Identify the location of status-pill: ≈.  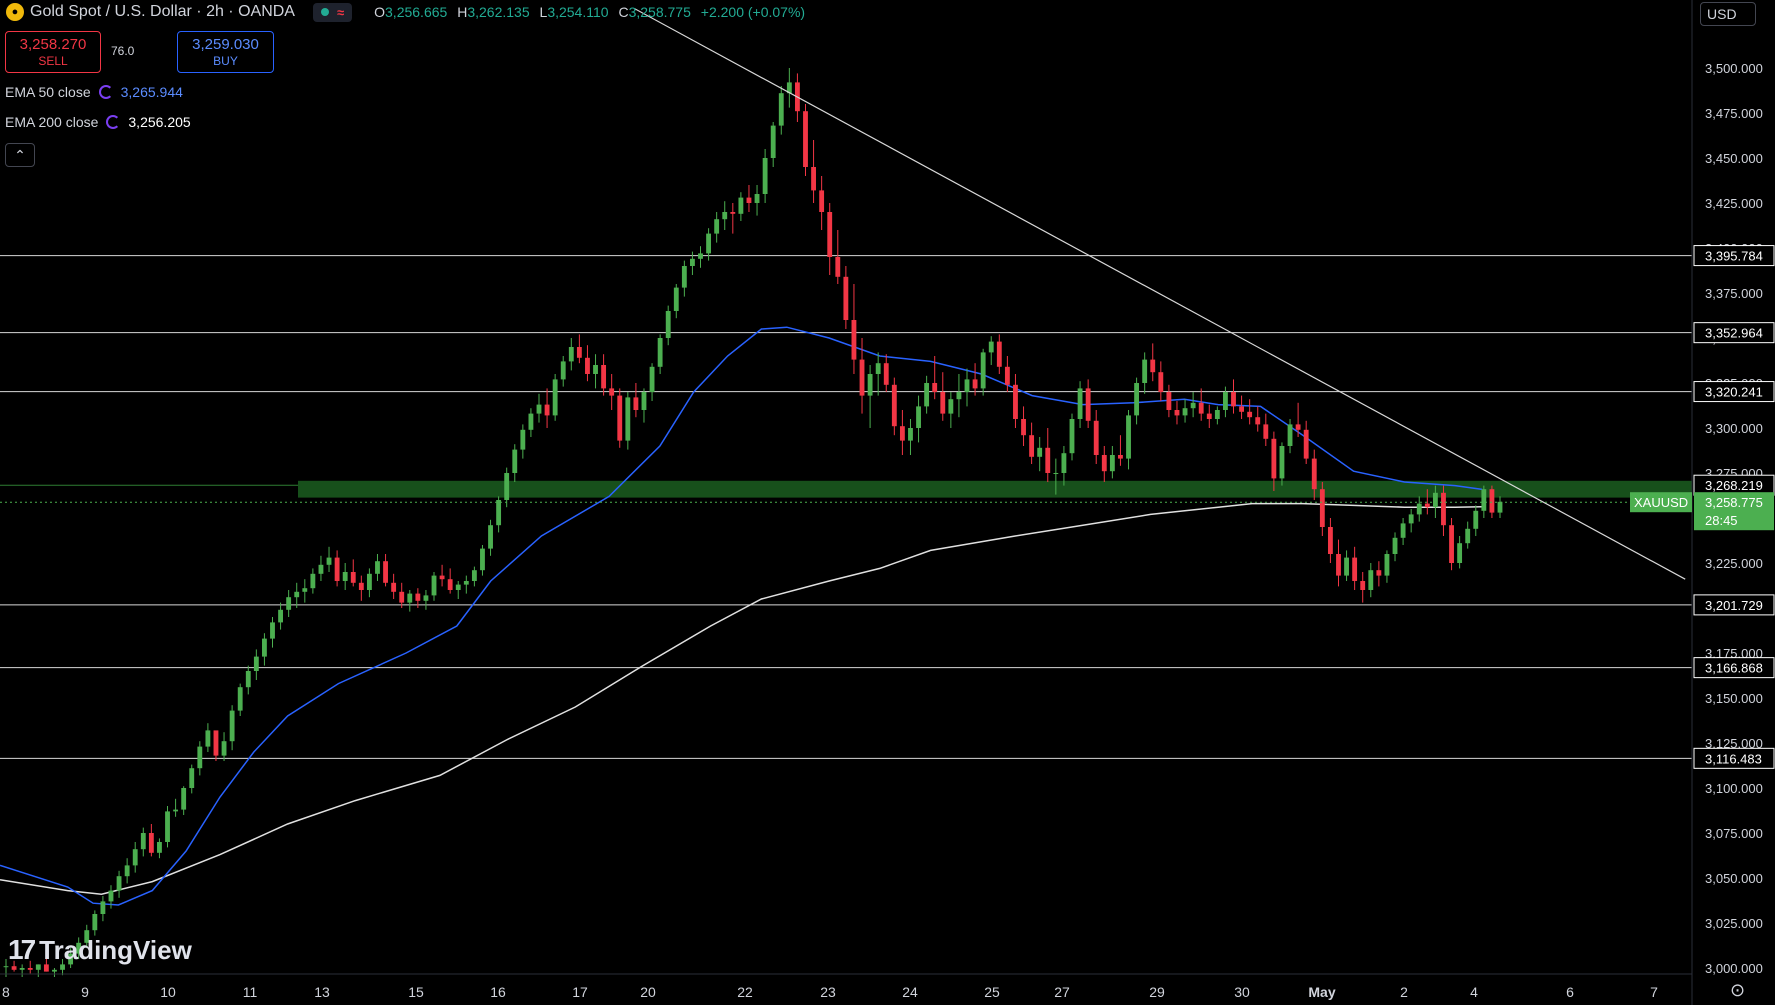
(332, 12).